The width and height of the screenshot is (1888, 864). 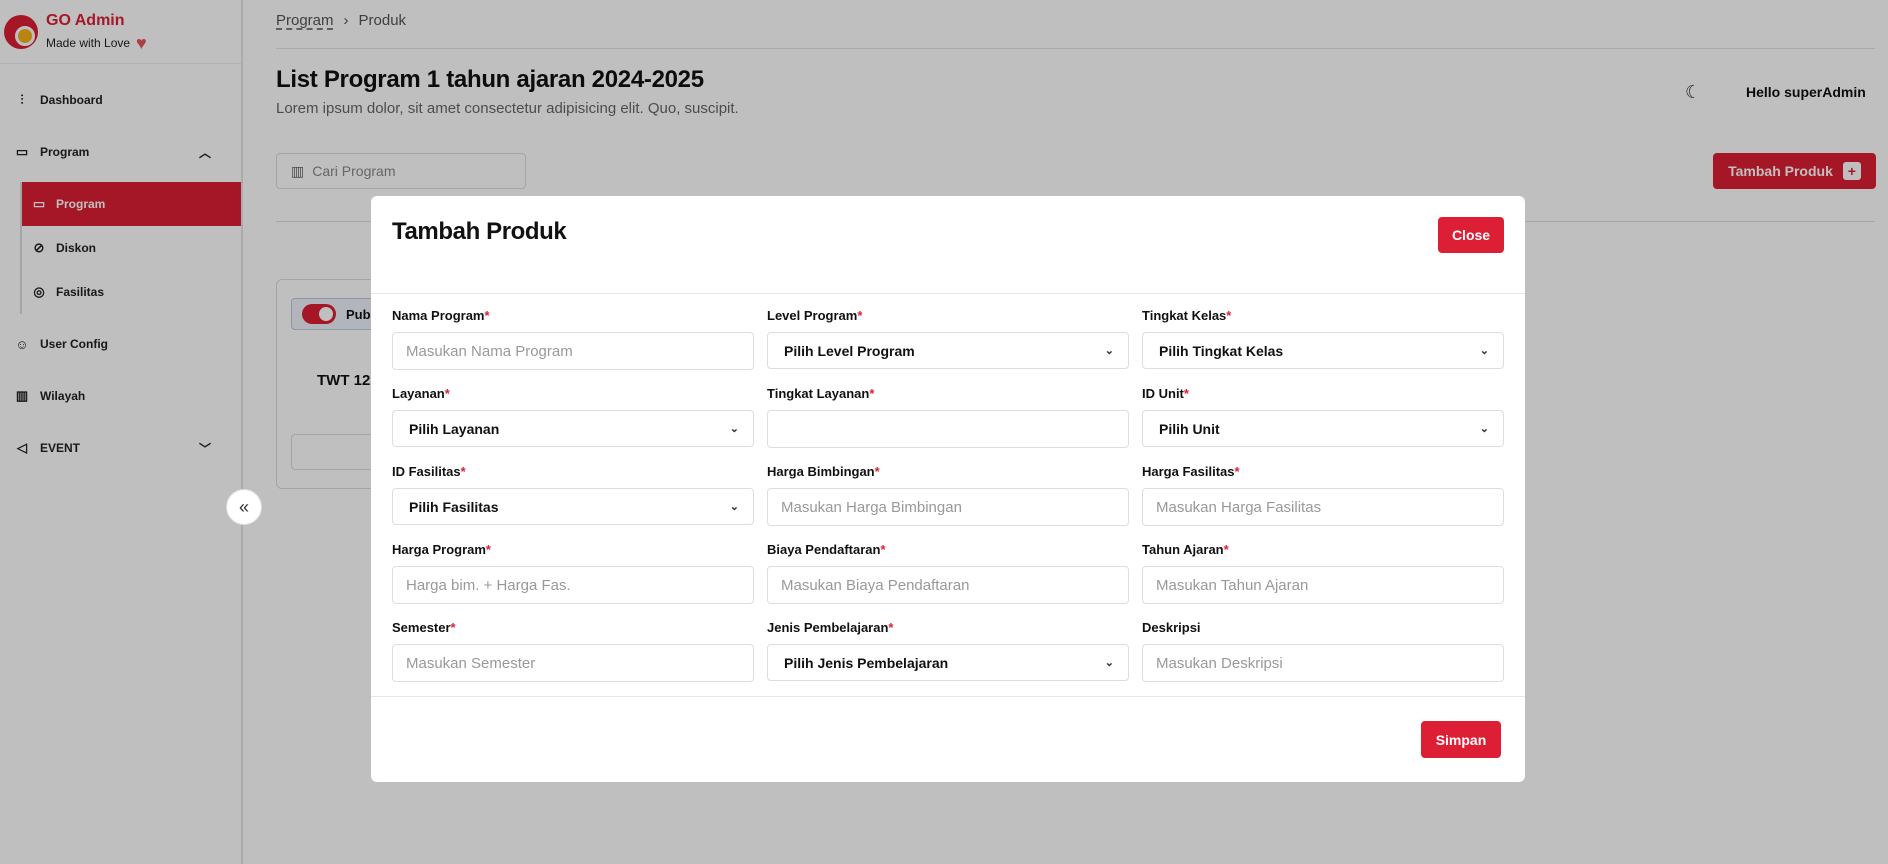 What do you see at coordinates (948, 628) in the screenshot?
I see `field-label: Jenis Pembelajaran*` at bounding box center [948, 628].